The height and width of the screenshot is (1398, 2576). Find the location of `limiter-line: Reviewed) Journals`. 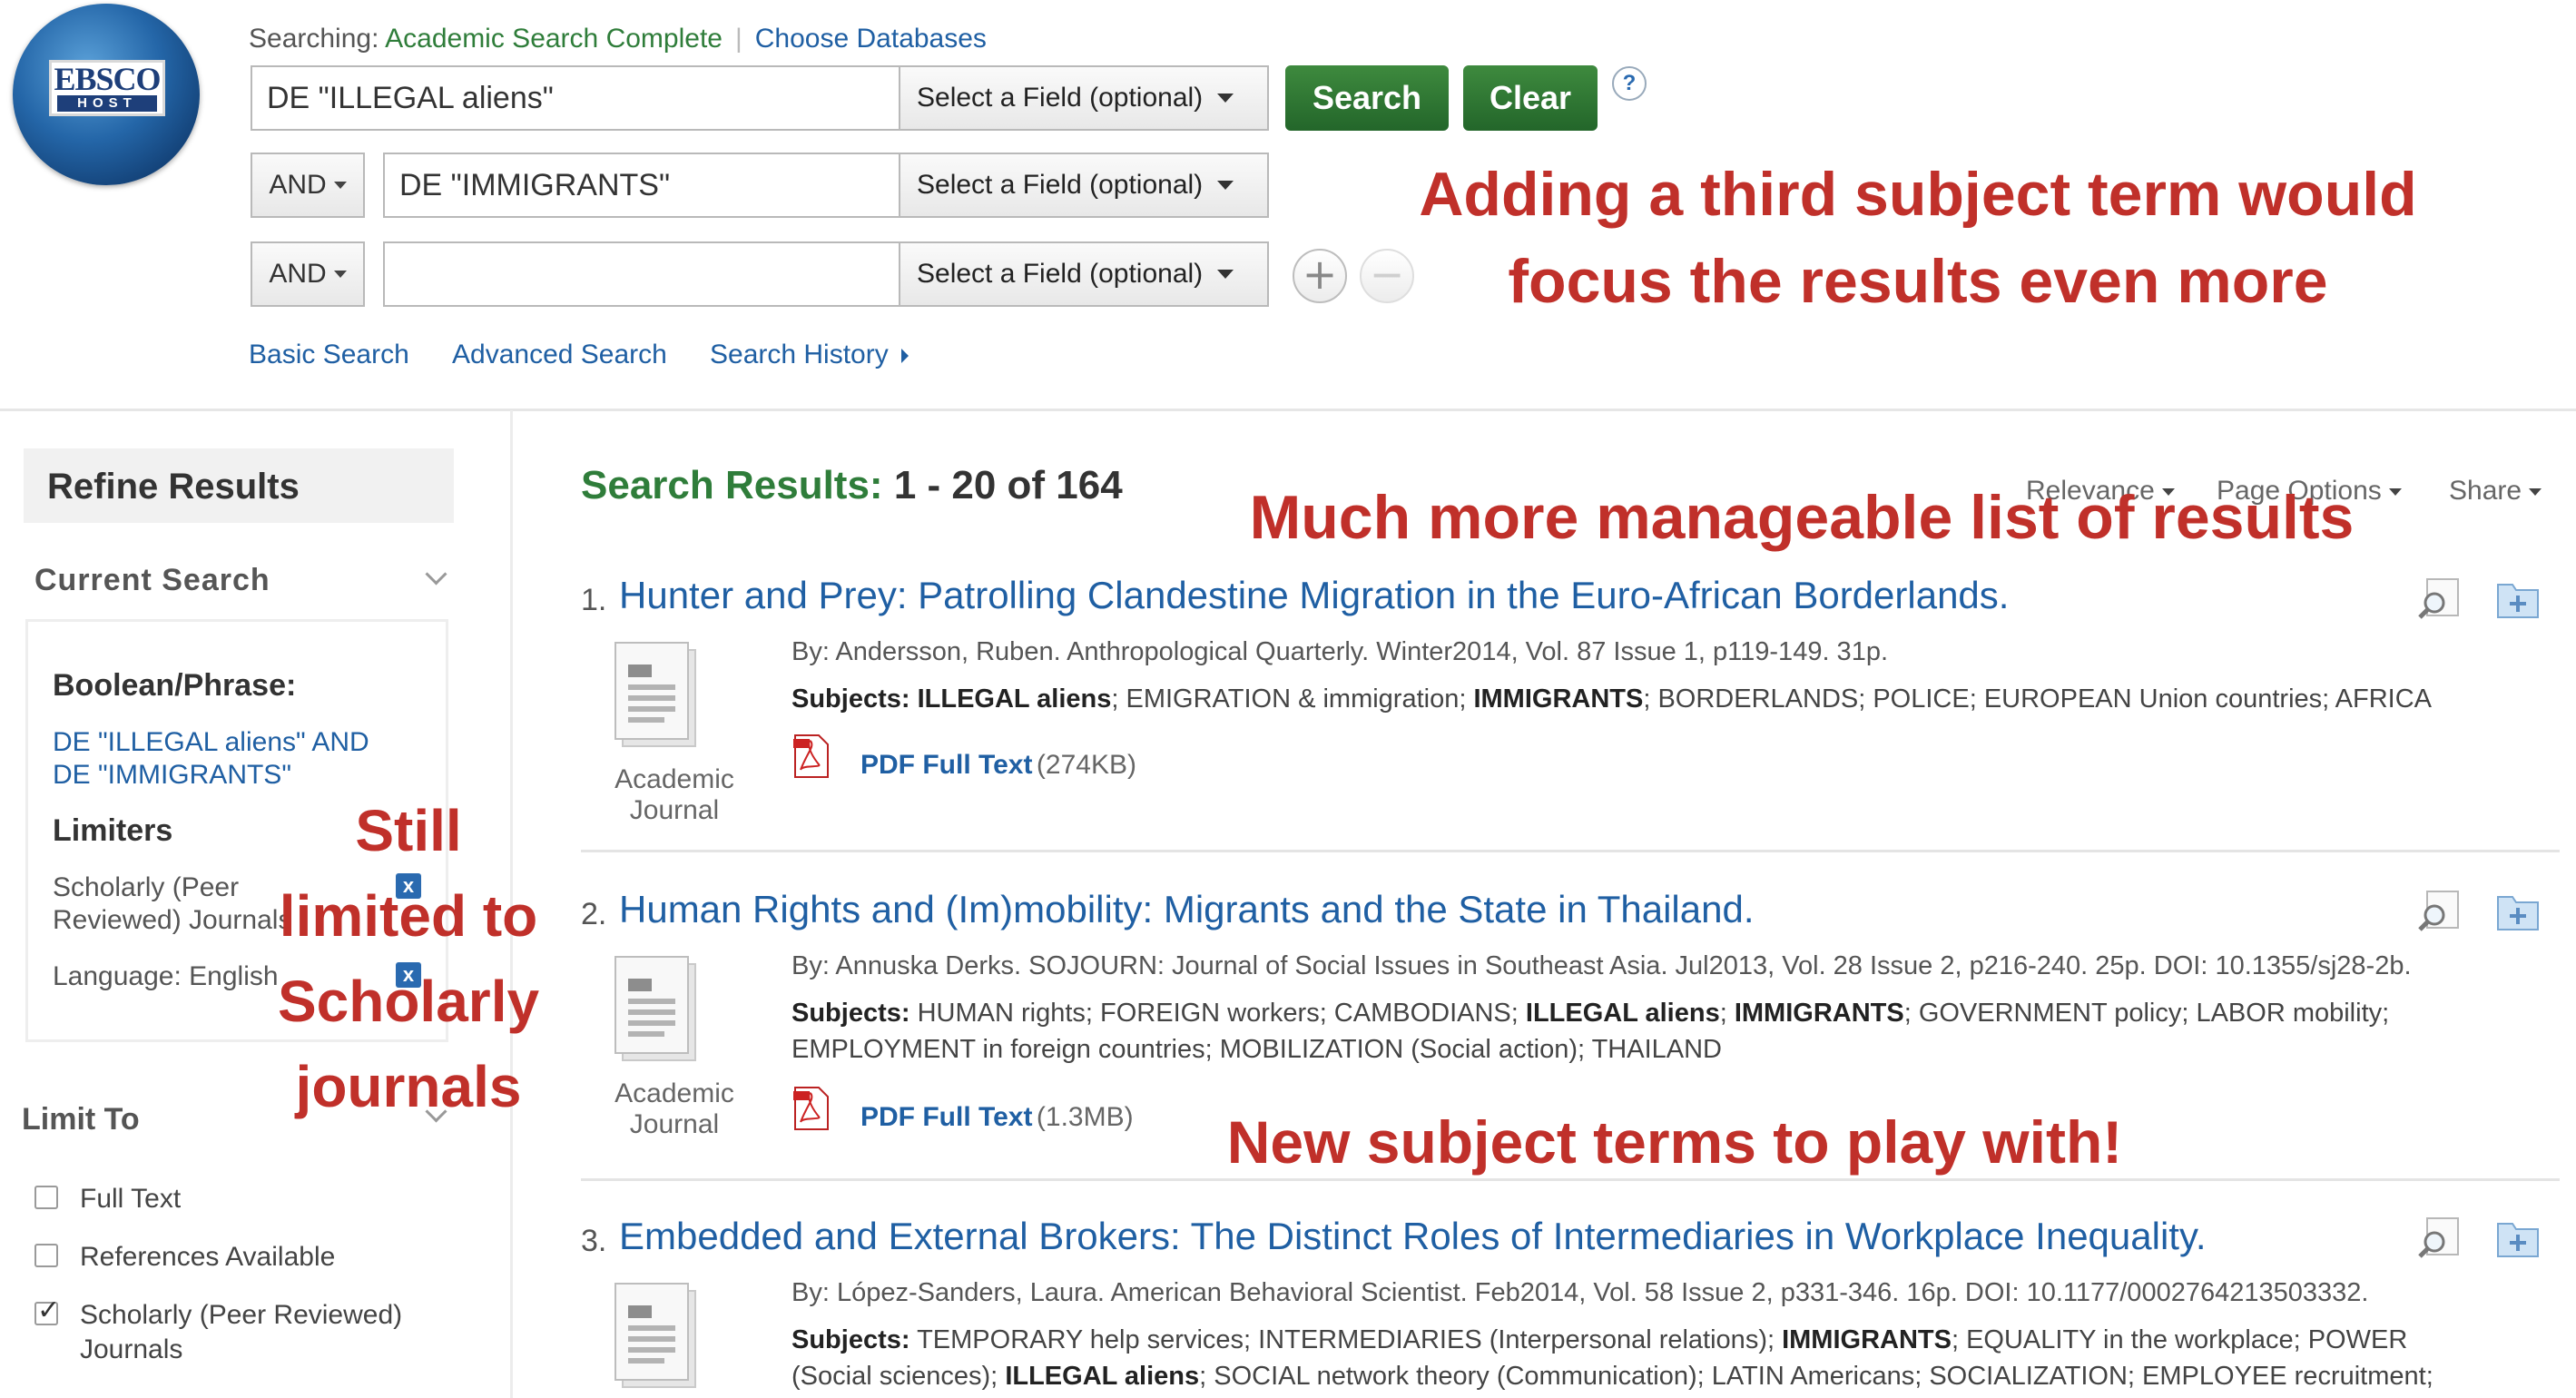

limiter-line: Reviewed) Journals is located at coordinates (172, 920).